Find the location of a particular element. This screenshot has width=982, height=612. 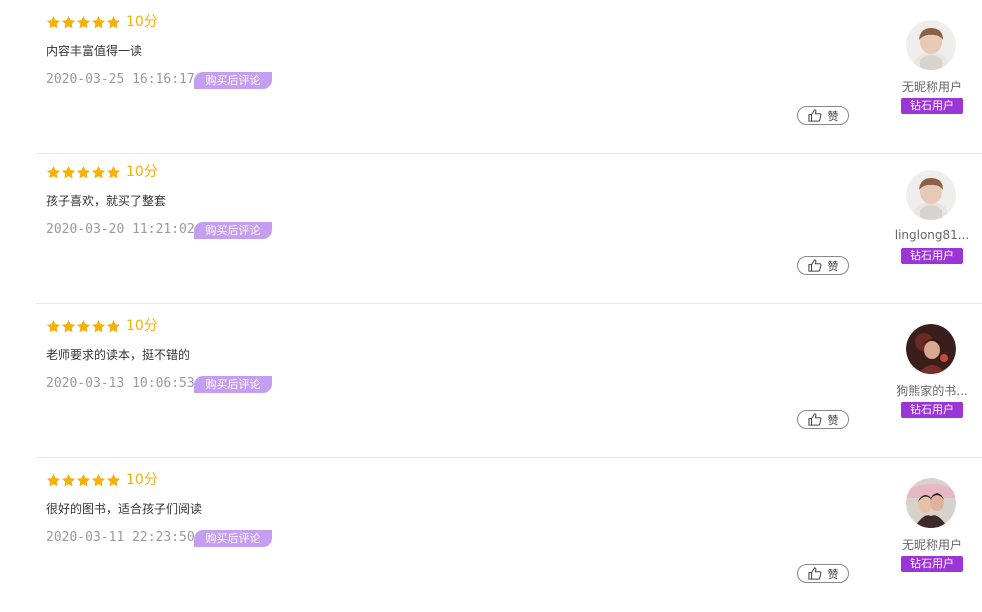

review-date: 2020-03-11 22:23:50 is located at coordinates (120, 537).